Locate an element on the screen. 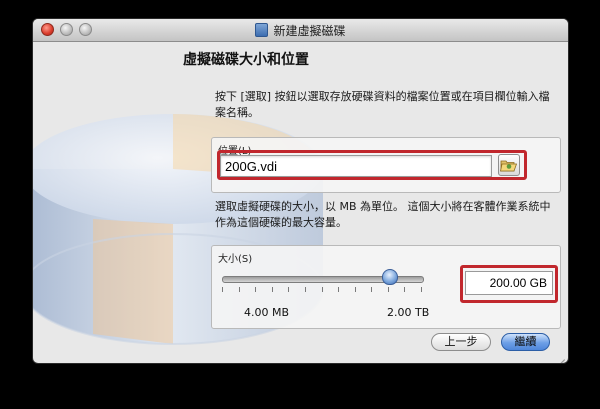  page-heading: 虛擬磁碟大小和位置 is located at coordinates (246, 60).